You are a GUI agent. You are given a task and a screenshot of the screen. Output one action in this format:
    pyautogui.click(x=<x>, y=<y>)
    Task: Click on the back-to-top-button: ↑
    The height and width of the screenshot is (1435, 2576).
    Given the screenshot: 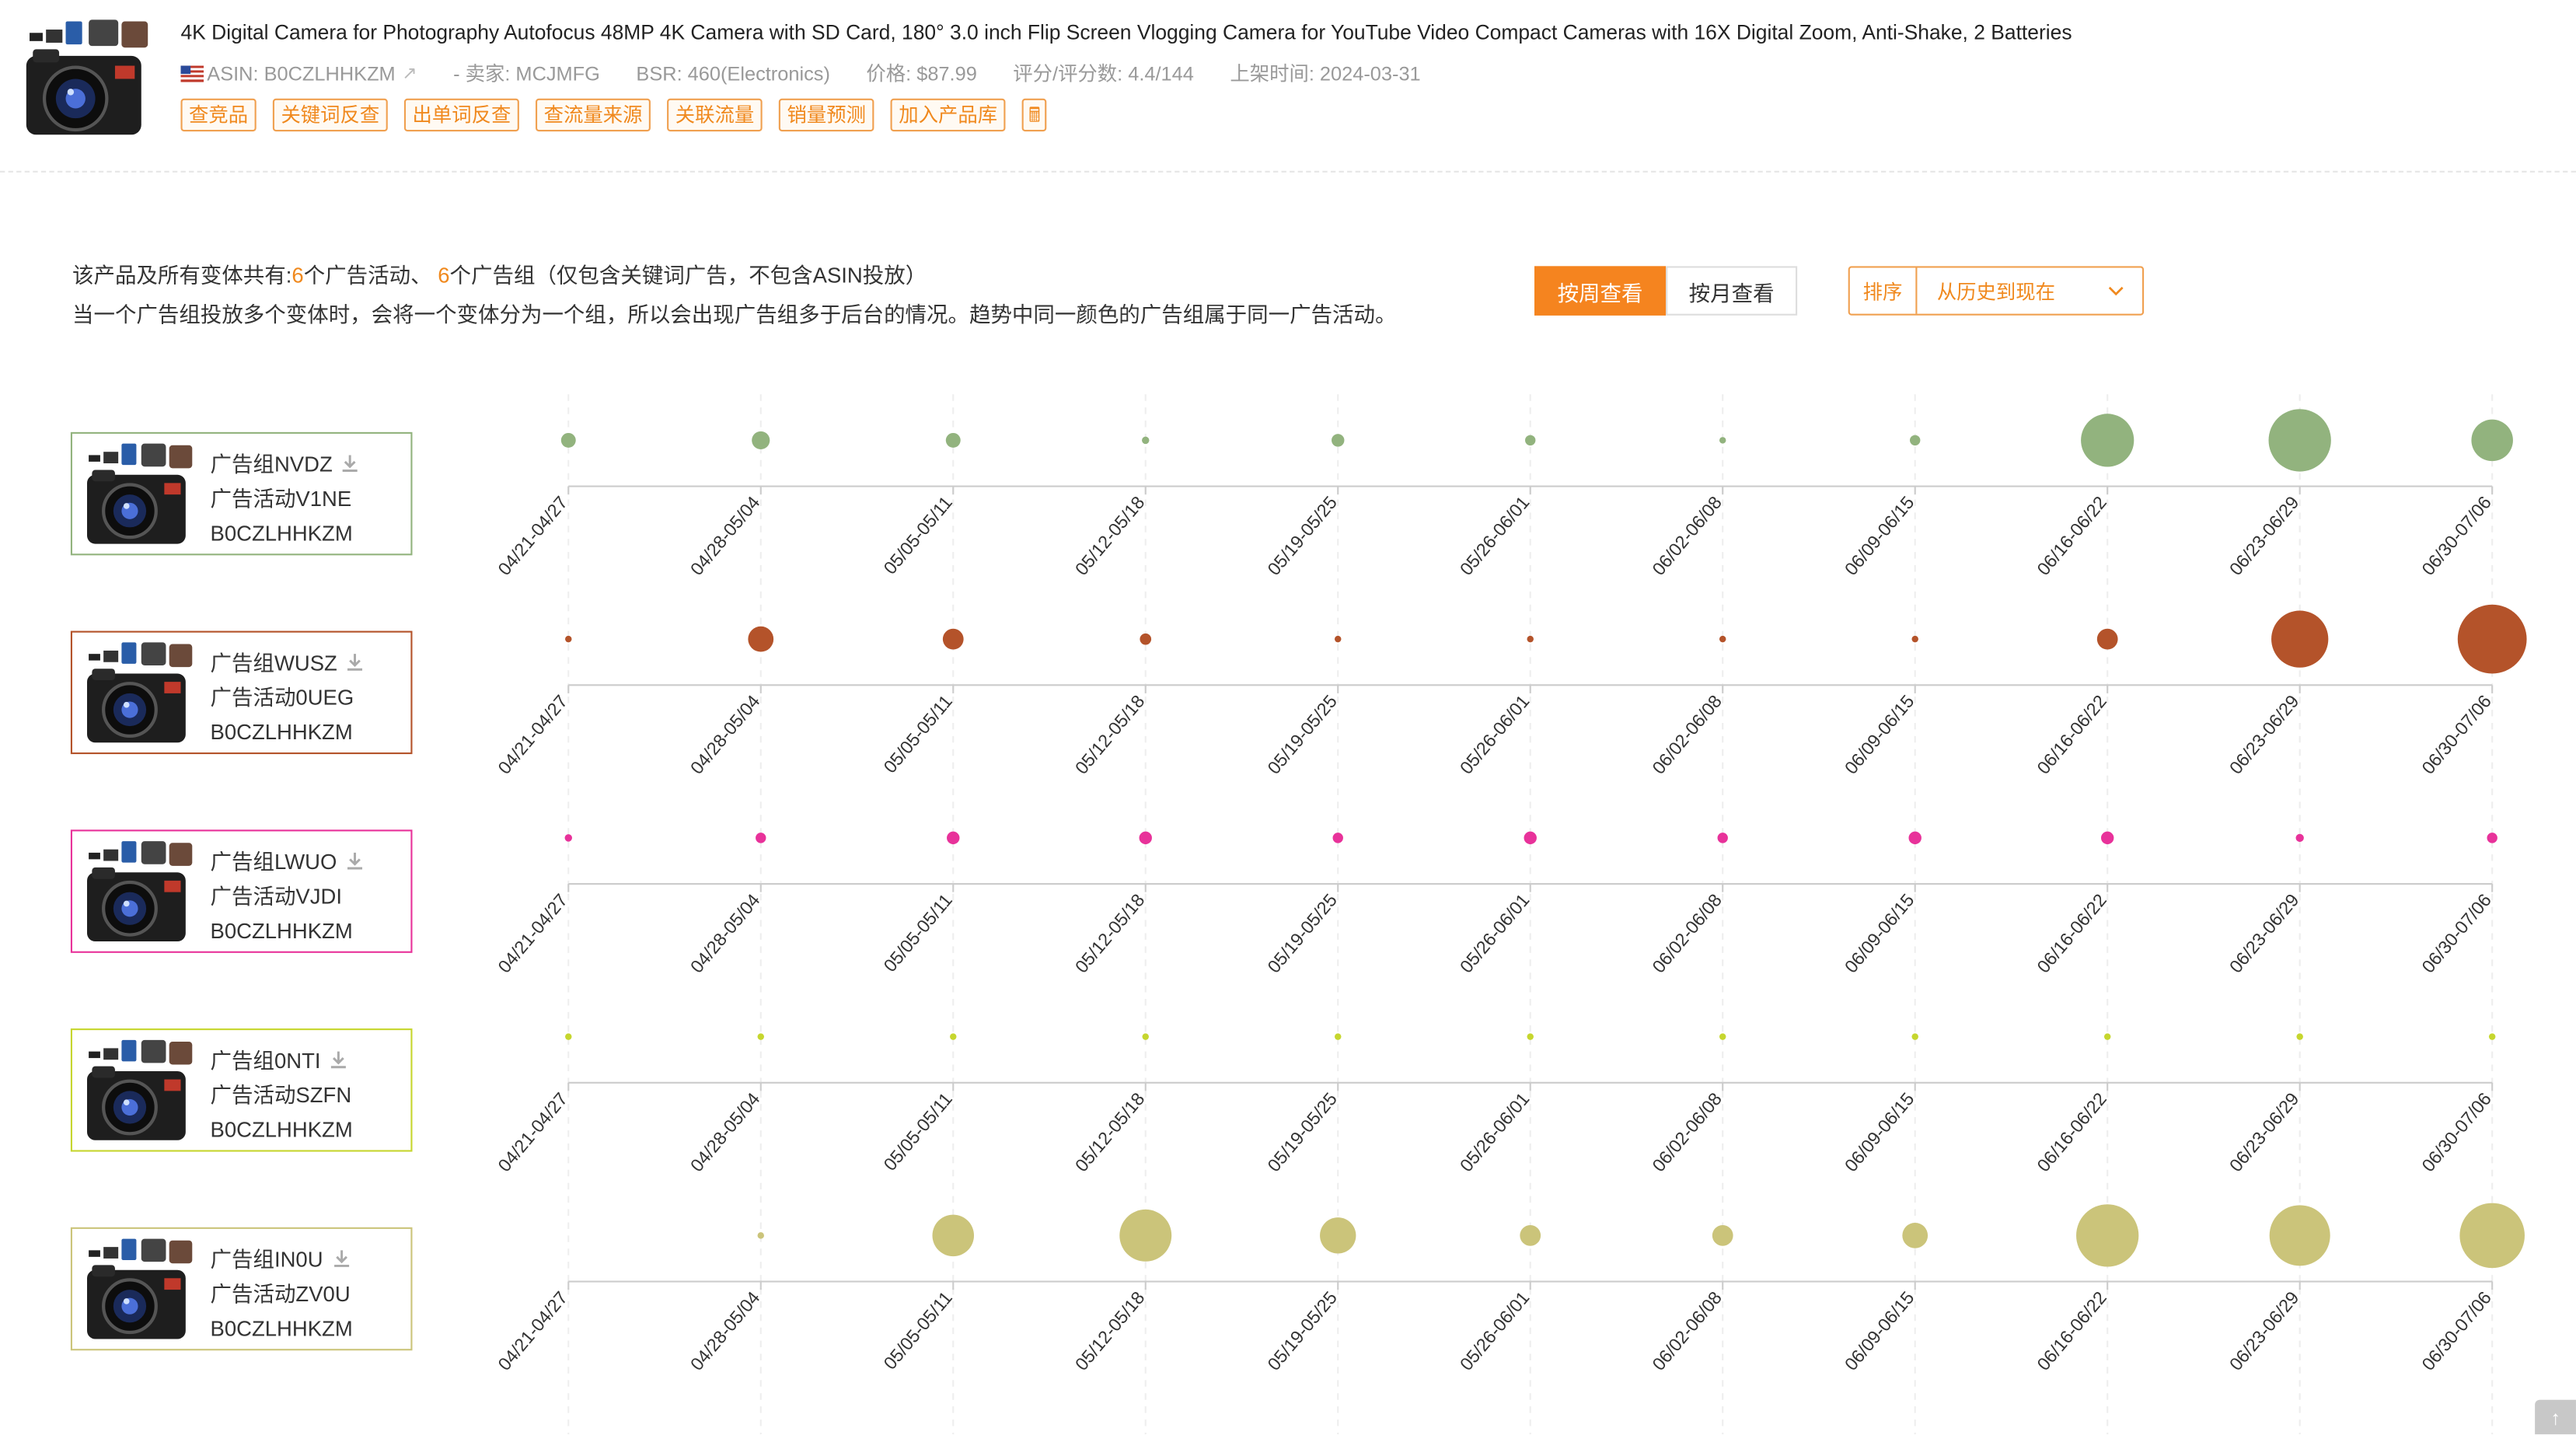 What is the action you would take?
    pyautogui.click(x=2556, y=1417)
    